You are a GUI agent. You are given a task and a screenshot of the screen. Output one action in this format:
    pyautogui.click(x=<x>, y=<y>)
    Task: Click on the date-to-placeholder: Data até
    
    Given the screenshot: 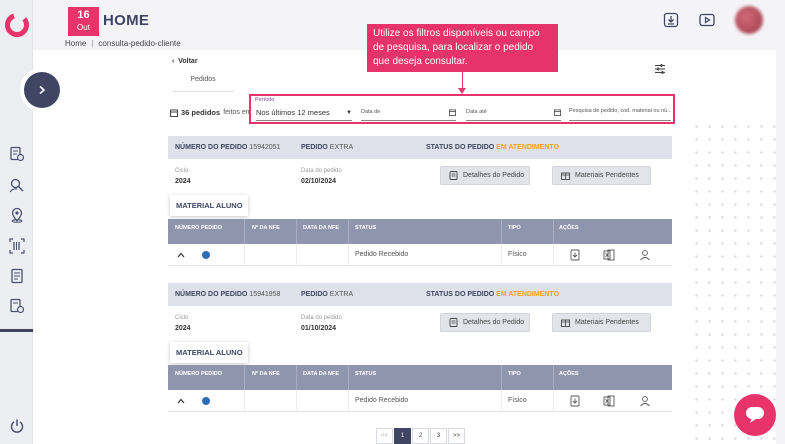 What is the action you would take?
    pyautogui.click(x=476, y=112)
    